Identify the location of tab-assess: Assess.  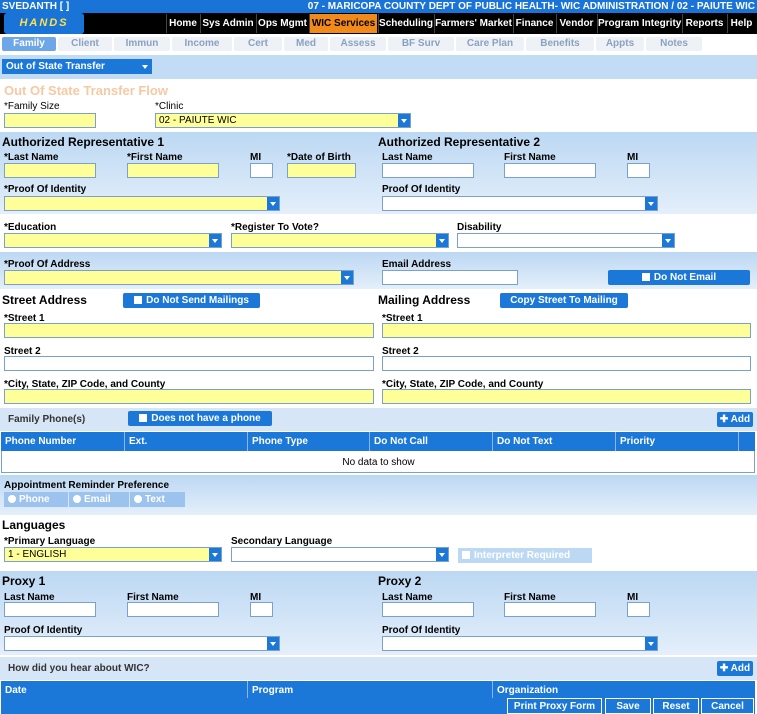
(358, 44).